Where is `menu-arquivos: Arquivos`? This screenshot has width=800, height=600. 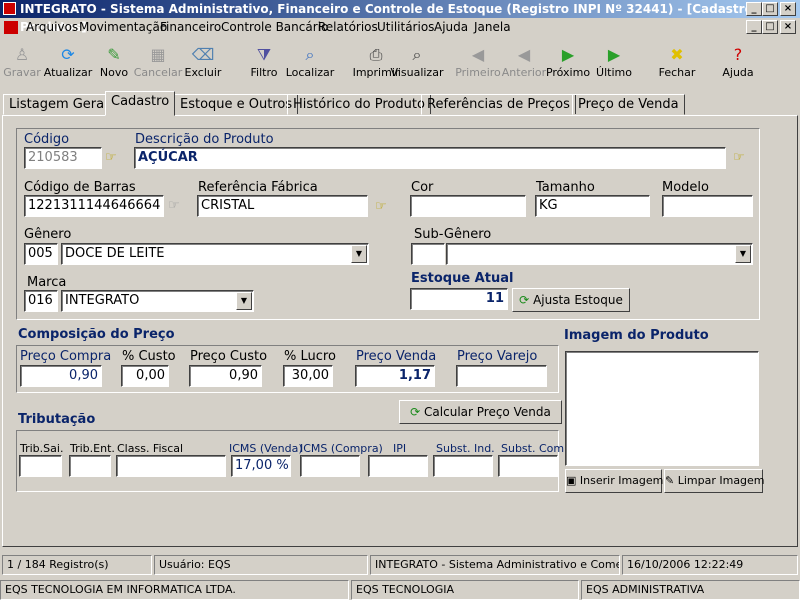 menu-arquivos: Arquivos is located at coordinates (52, 27).